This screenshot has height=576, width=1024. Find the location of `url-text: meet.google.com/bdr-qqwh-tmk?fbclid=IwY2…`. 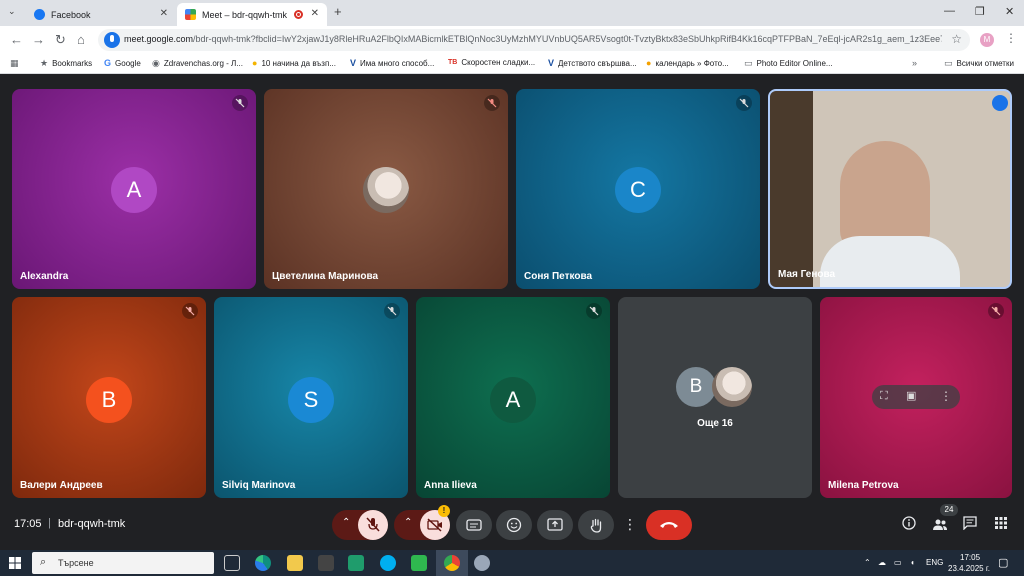

url-text: meet.google.com/bdr-qqwh-tmk?fbclid=IwY2… is located at coordinates (533, 39).